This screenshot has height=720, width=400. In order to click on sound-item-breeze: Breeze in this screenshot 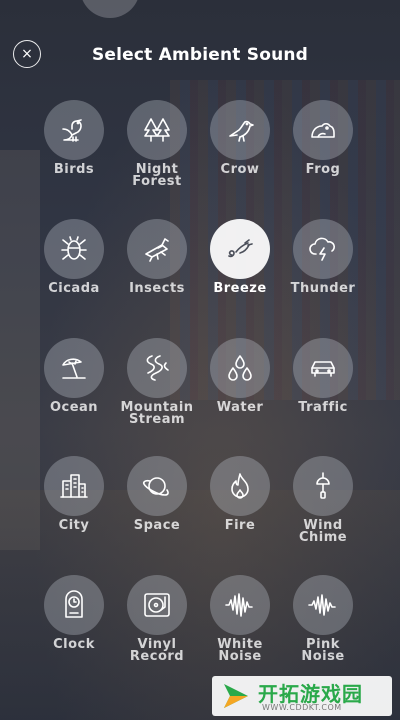, I will do `click(240, 257)`.